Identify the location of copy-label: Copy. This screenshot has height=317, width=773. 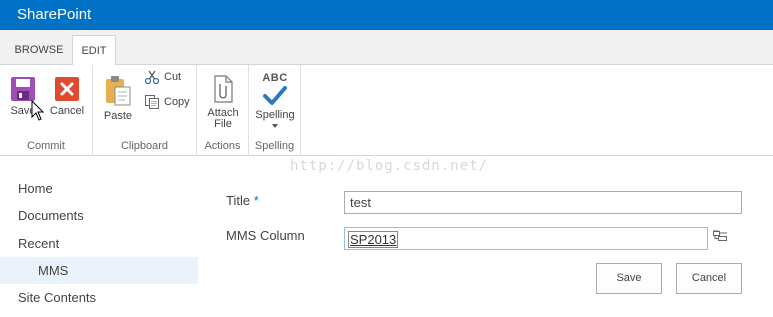
(177, 102).